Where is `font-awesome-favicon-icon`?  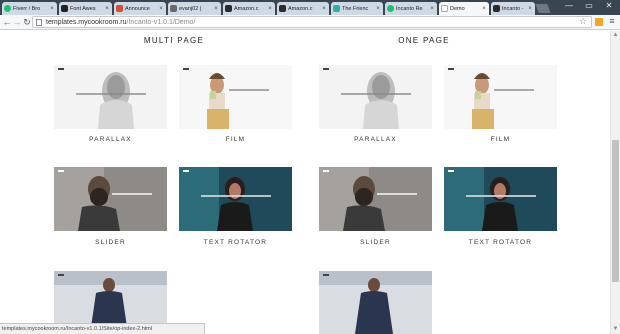 font-awesome-favicon-icon is located at coordinates (64, 8).